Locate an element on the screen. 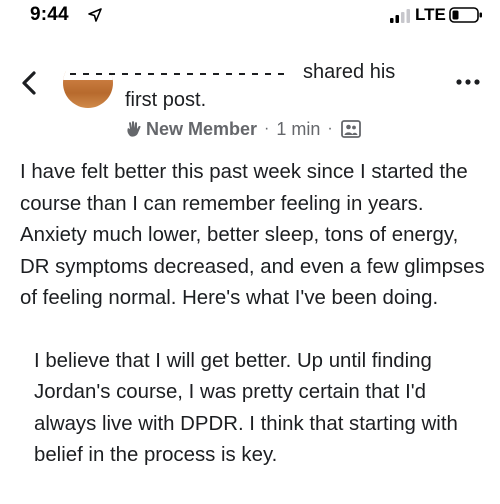 The image size is (500, 504). location-arrow-icon is located at coordinates (95, 15).